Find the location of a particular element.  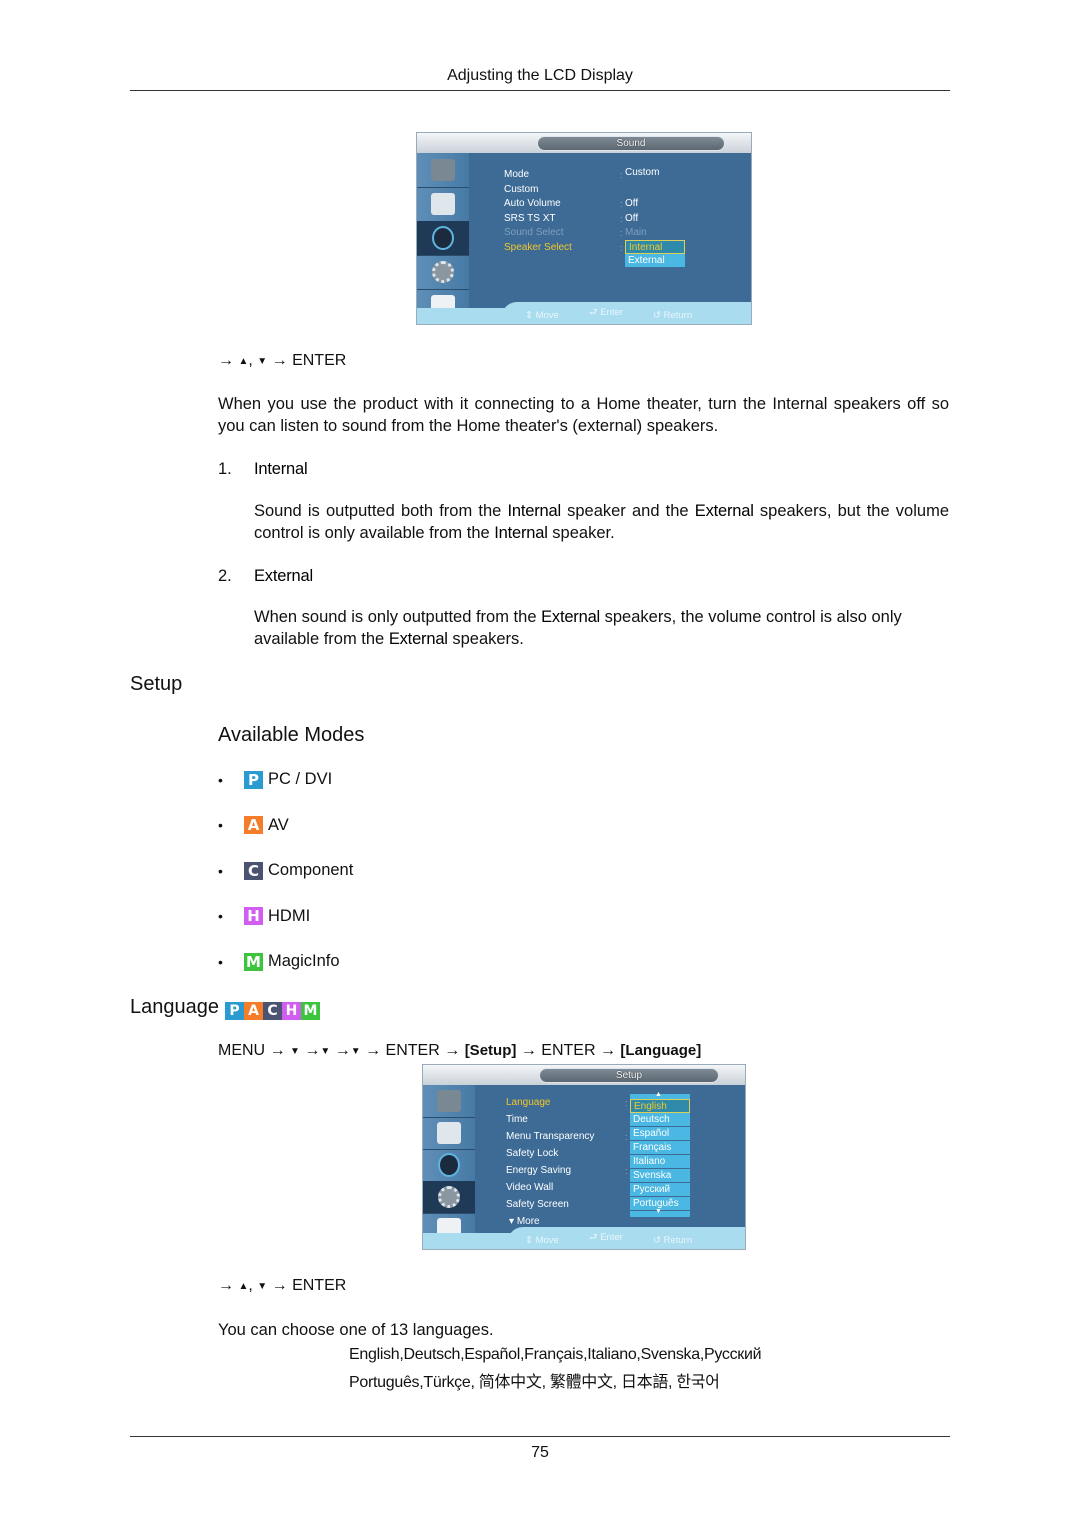

osd-menu-value: Main is located at coordinates (636, 232).